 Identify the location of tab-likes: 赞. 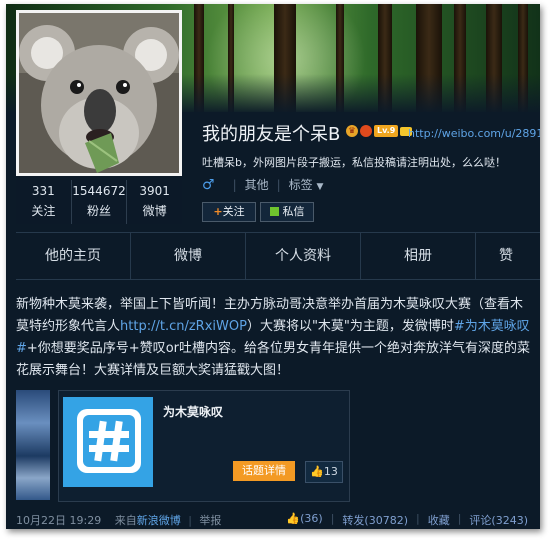
(506, 256).